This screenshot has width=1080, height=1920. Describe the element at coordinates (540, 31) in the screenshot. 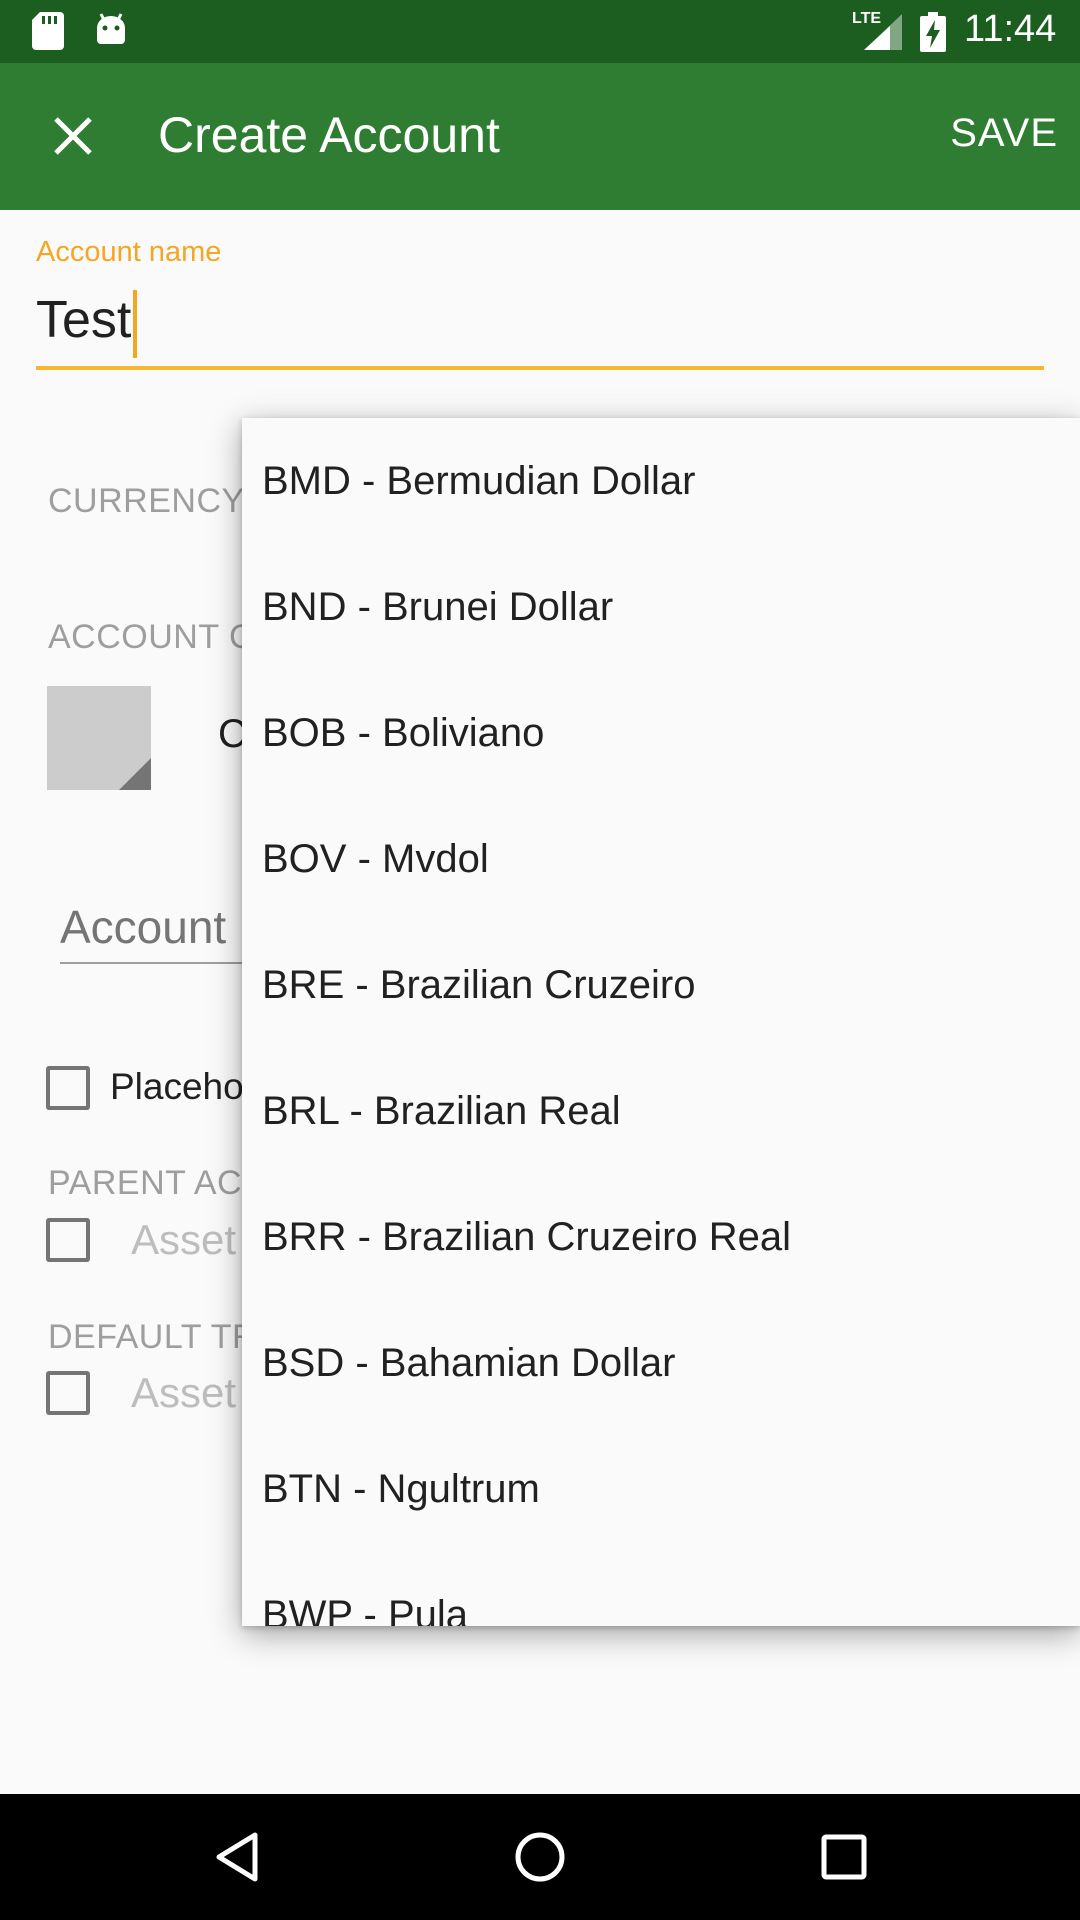

I see `status-bar: LTE 11:44` at that location.